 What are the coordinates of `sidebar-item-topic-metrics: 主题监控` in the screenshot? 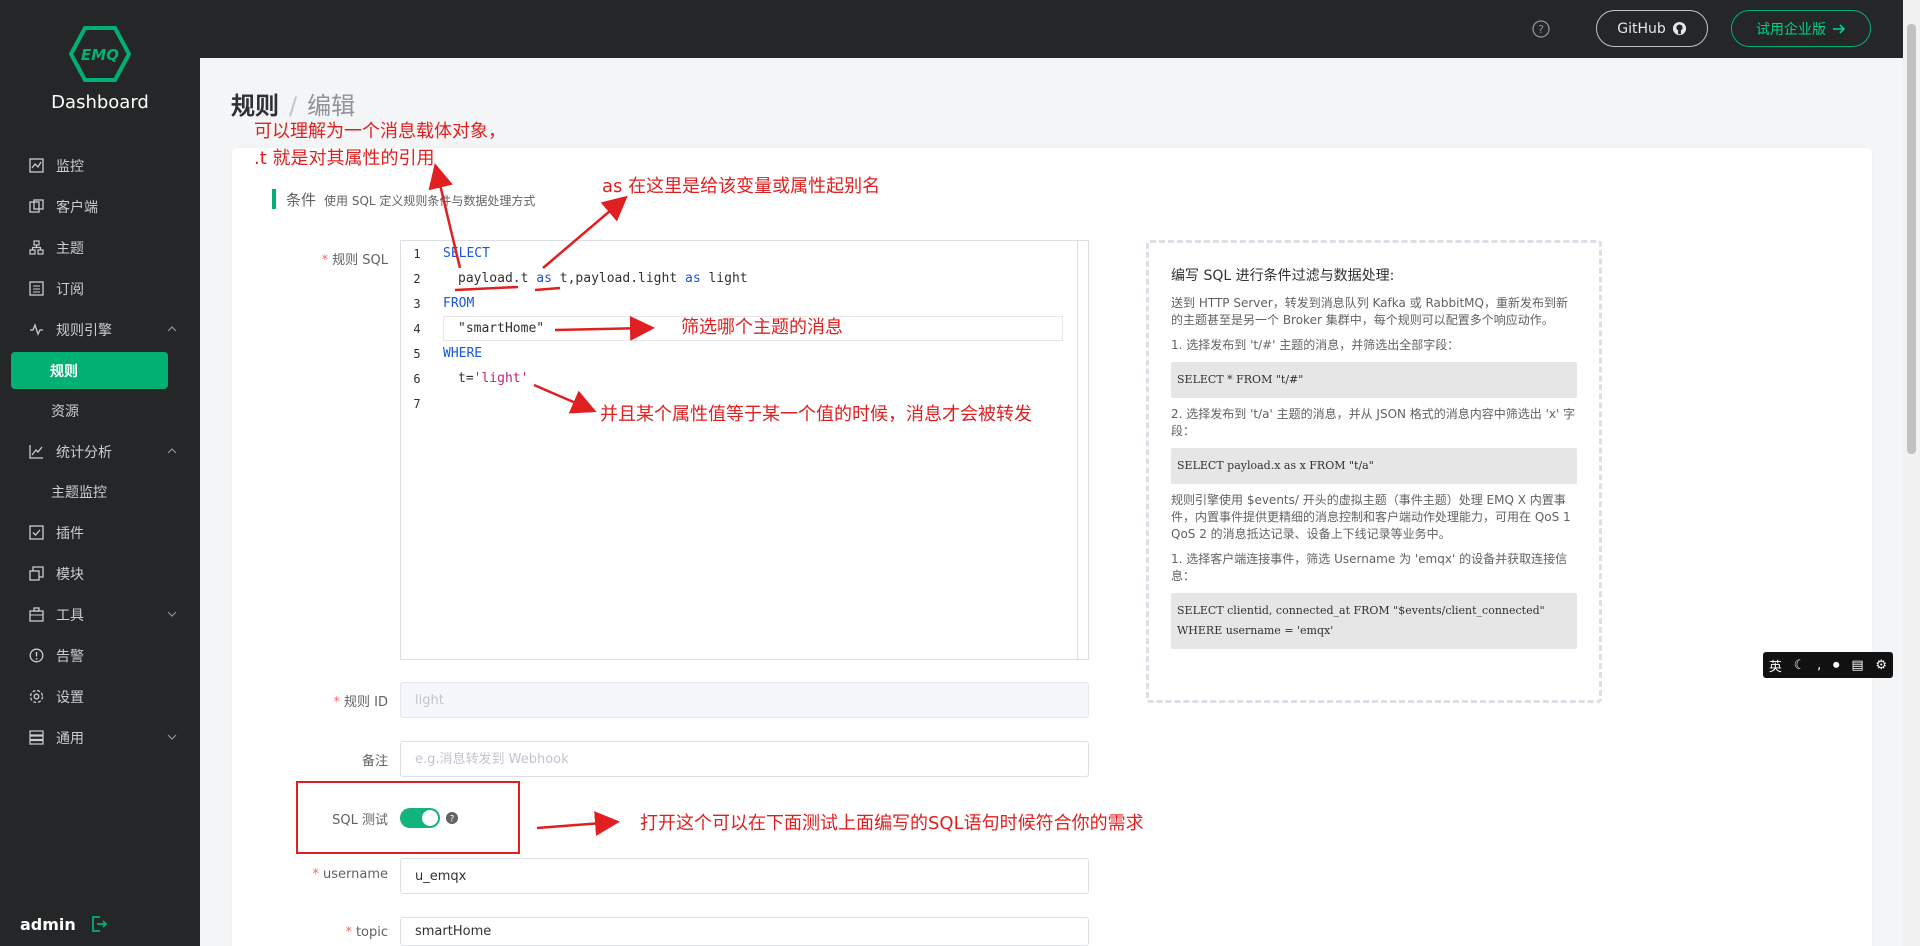 It's located at (100, 492).